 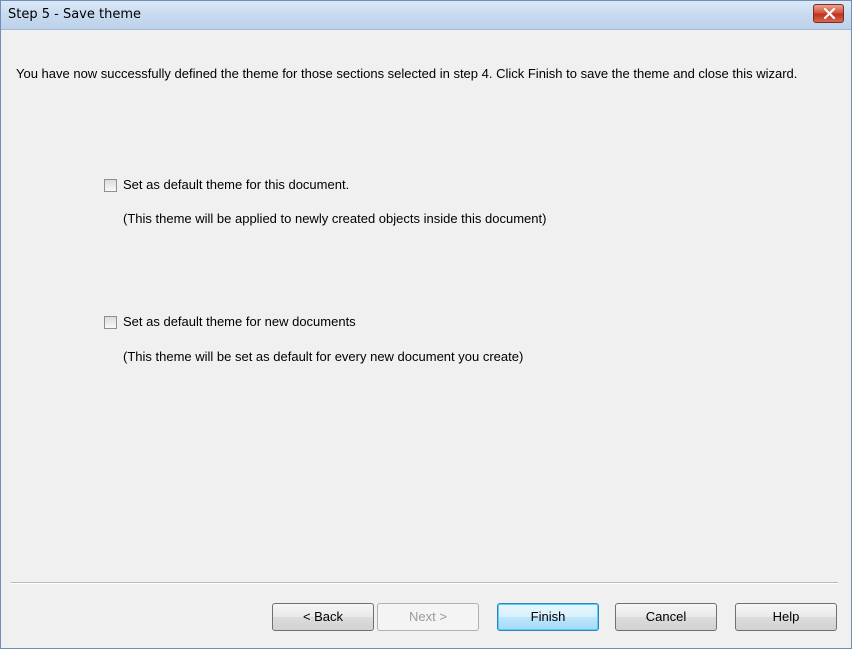 What do you see at coordinates (110, 322) in the screenshot?
I see `default-new-documents-checkbox` at bounding box center [110, 322].